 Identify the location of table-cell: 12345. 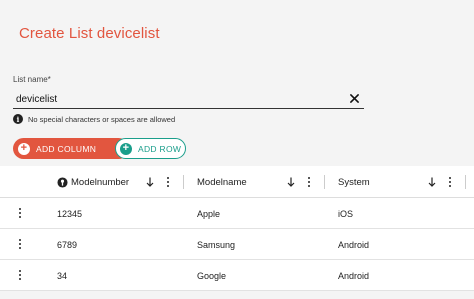
(70, 213).